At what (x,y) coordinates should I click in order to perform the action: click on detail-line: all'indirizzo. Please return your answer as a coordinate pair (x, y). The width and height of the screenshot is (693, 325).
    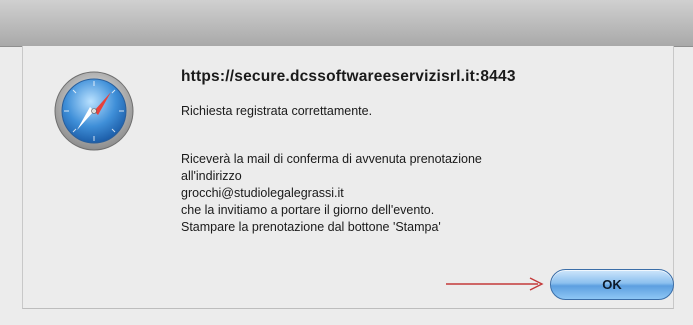
    Looking at the image, I should click on (211, 176).